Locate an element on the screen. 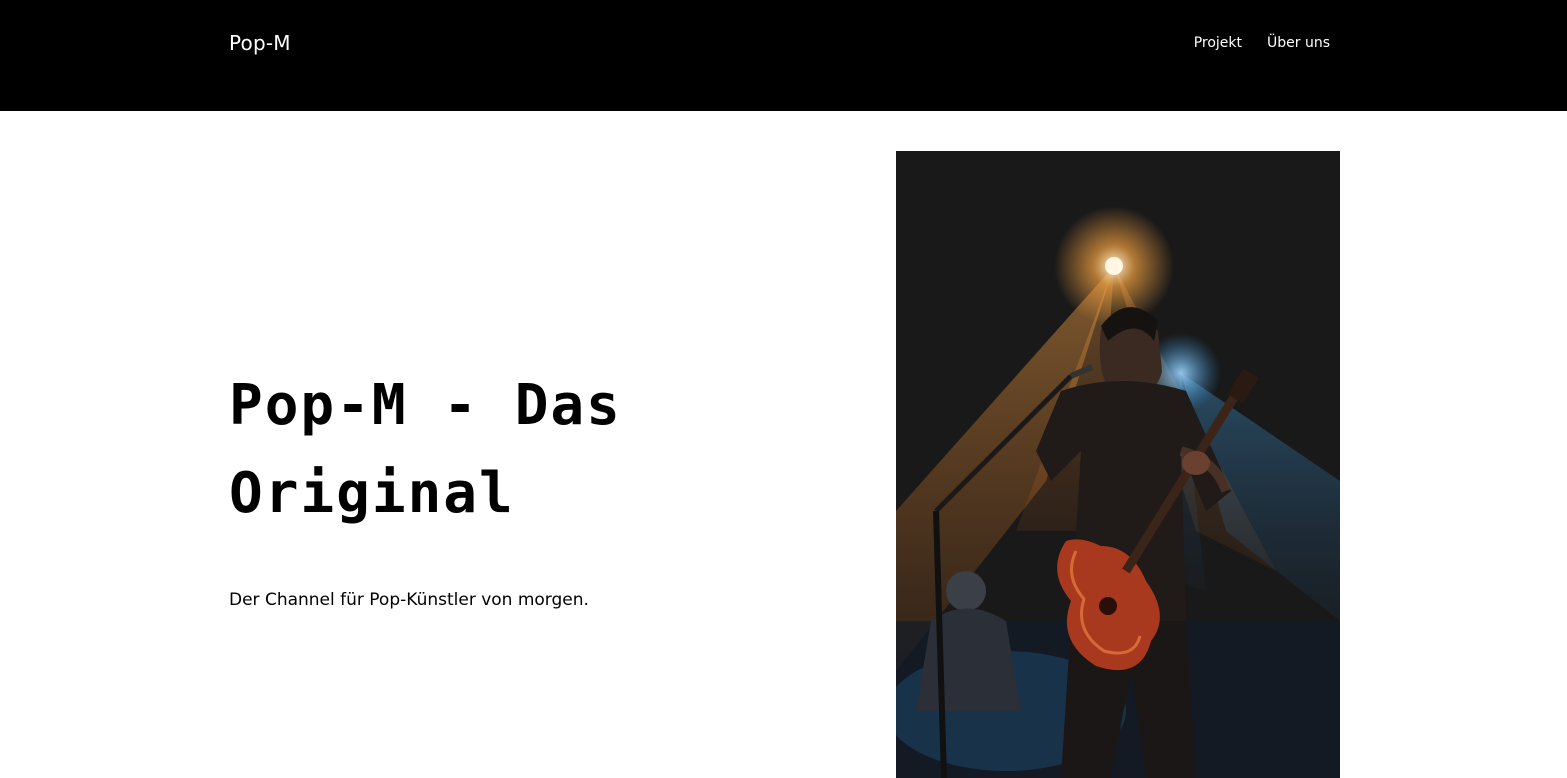 This screenshot has width=1567, height=778. main-nav: Projekt Über uns is located at coordinates (1262, 43).